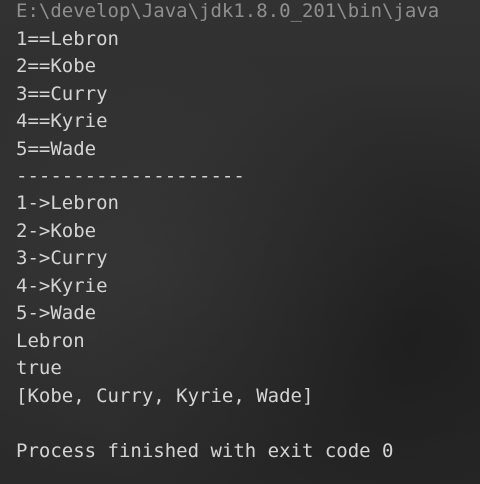 The height and width of the screenshot is (484, 480). I want to click on output-line: 3==Curry, so click(62, 94).